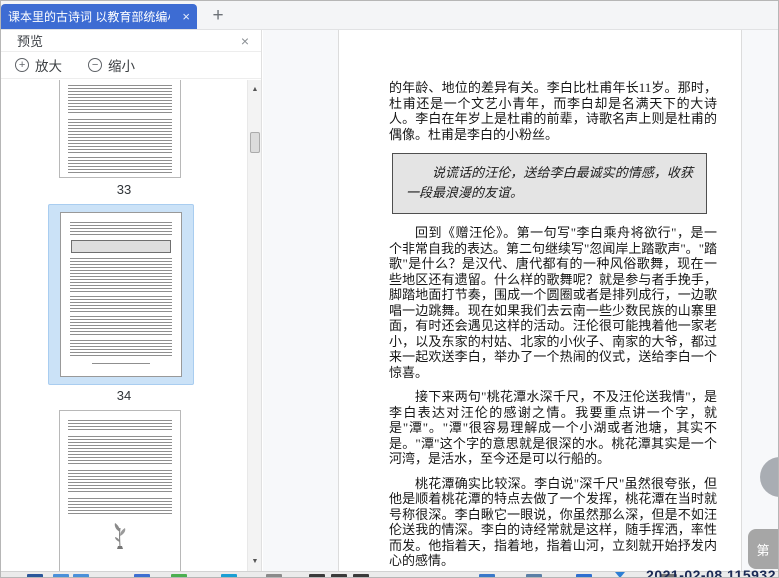 The image size is (779, 578). Describe the element at coordinates (711, 572) in the screenshot. I see `timestamp-text: 2021-02-08 115932` at that location.